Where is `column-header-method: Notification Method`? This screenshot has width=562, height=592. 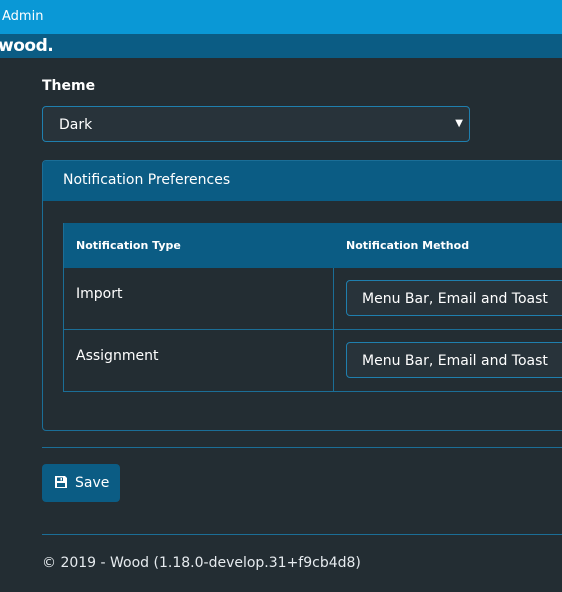
column-header-method: Notification Method is located at coordinates (408, 245).